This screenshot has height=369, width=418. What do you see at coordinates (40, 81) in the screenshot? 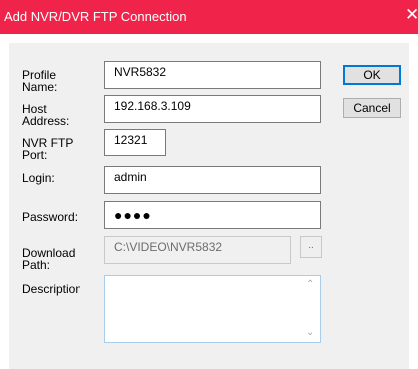
I see `profile-name-label: Profile Name:` at bounding box center [40, 81].